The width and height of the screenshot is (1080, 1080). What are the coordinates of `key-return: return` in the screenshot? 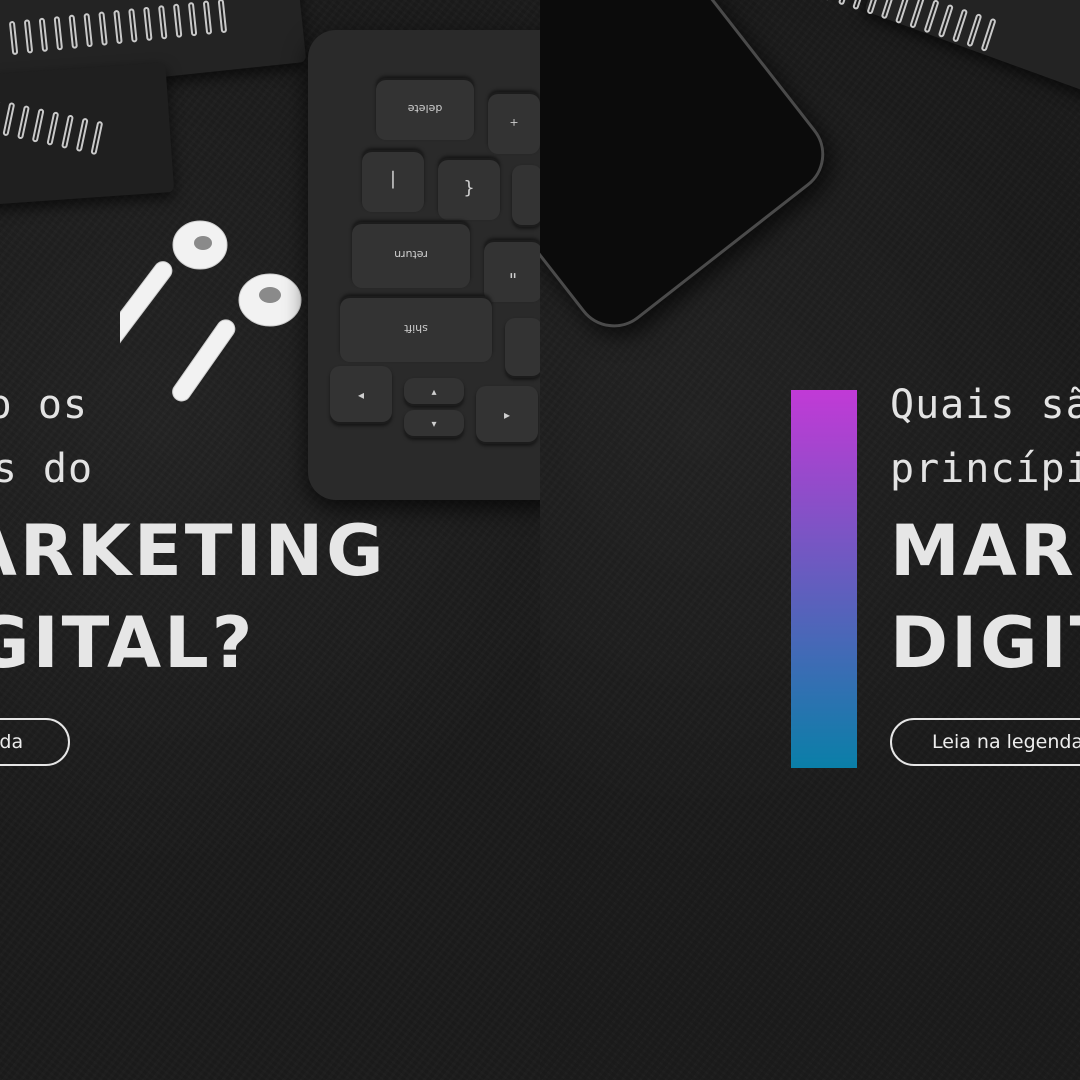 It's located at (411, 255).